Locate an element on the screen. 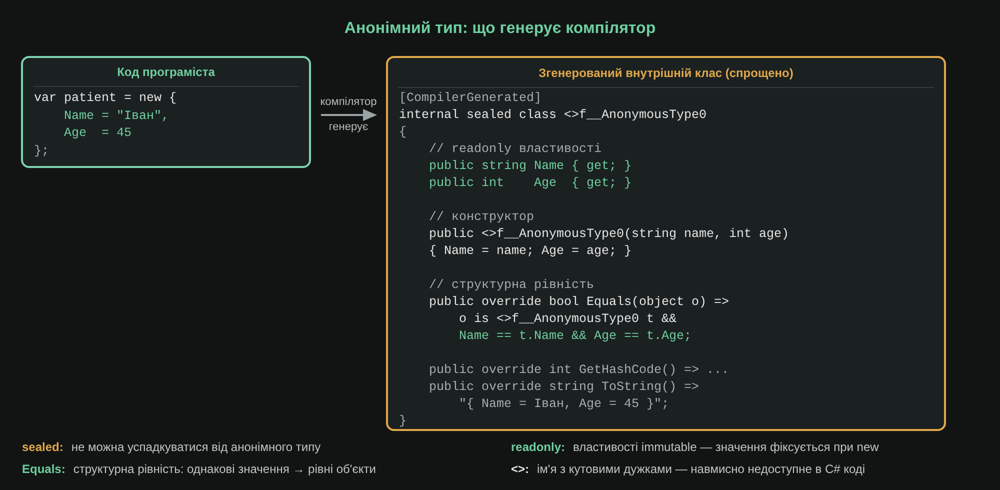 The width and height of the screenshot is (1000, 490). code-line: public <>f__AnonymousType0(string name, int age) is located at coordinates (609, 234).